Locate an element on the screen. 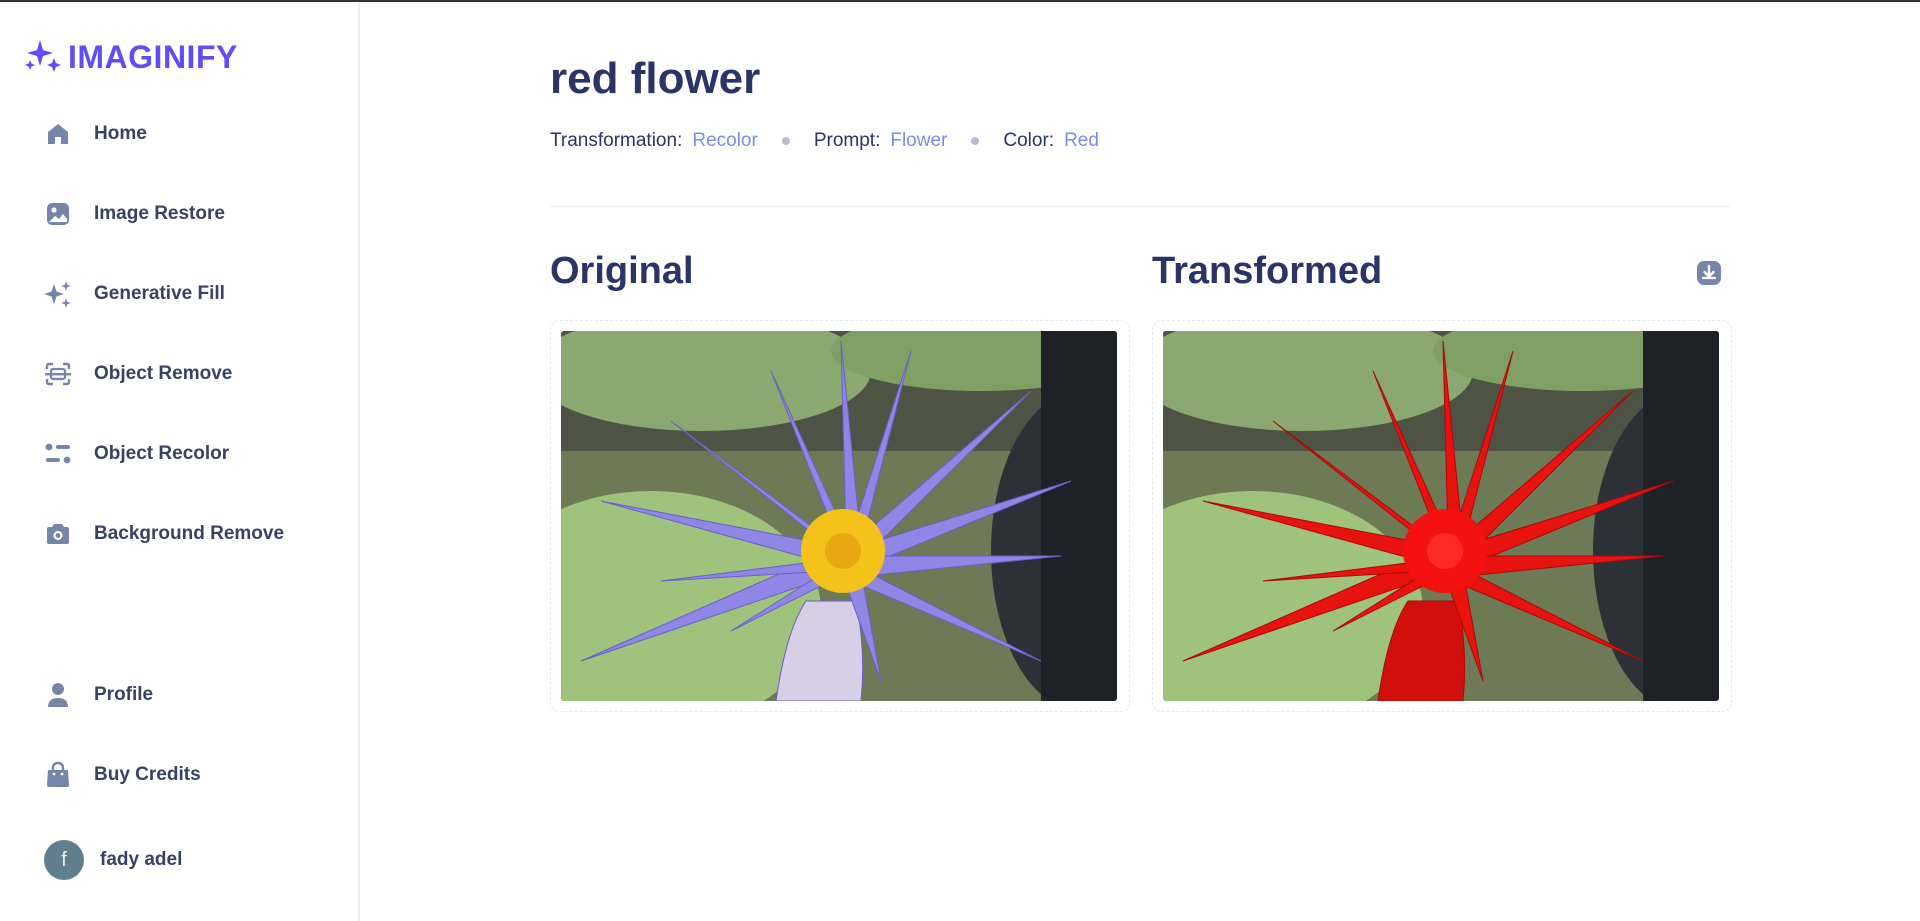 Image resolution: width=1920 pixels, height=921 pixels. color-label: Color: is located at coordinates (1029, 140).